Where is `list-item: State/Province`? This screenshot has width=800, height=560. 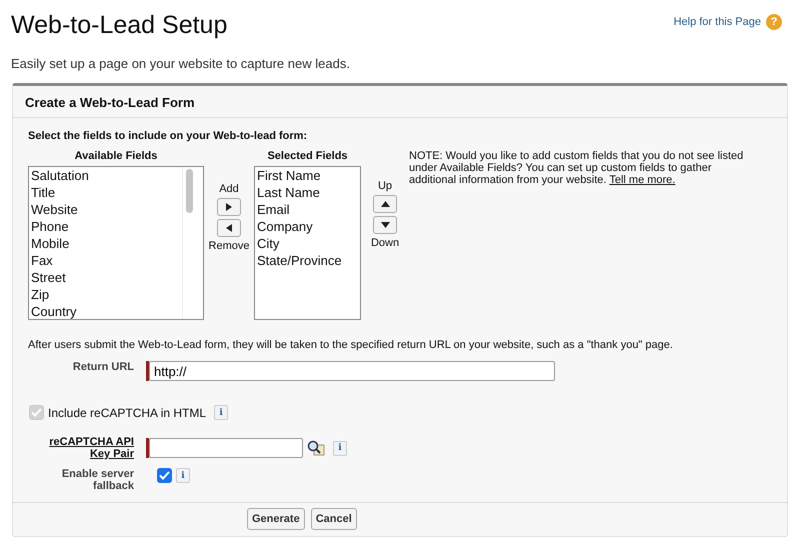
list-item: State/Province is located at coordinates (307, 260).